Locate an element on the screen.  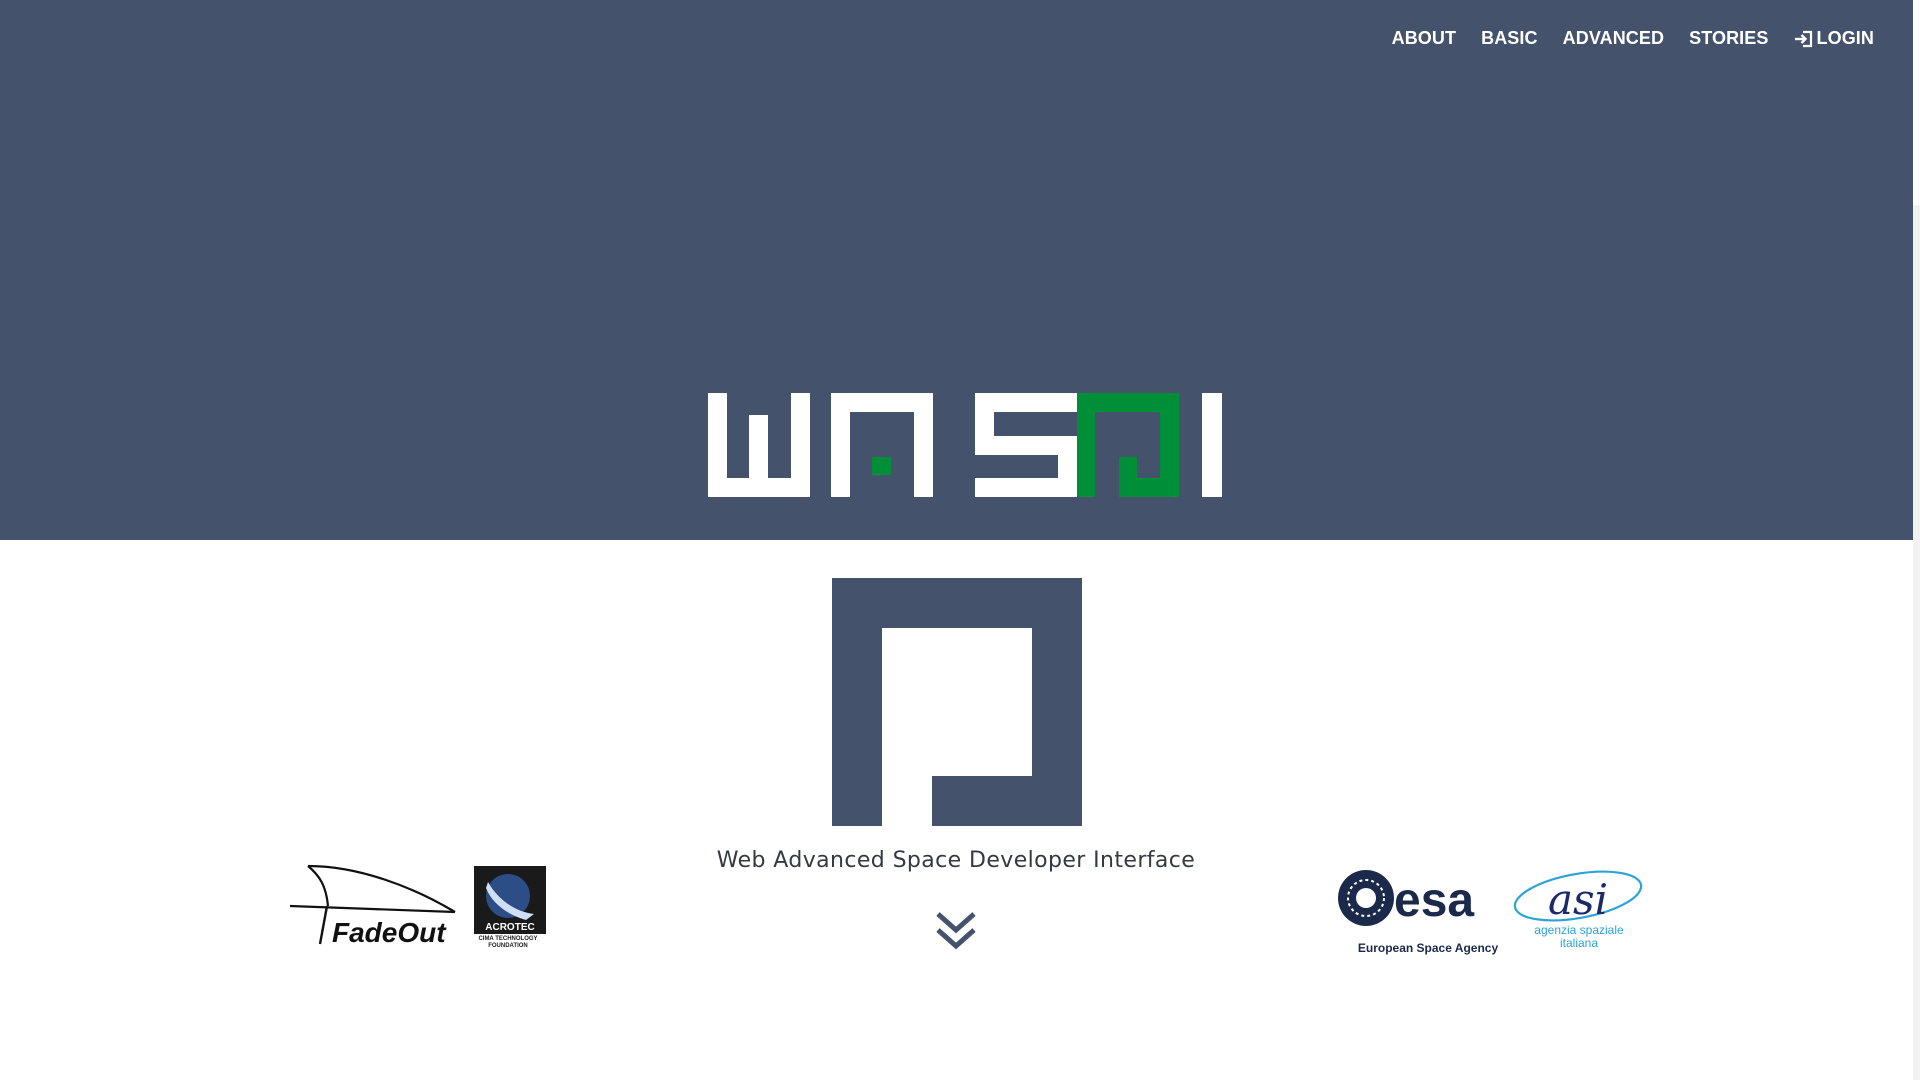
nav-about-label: ABOUT is located at coordinates (1424, 38).